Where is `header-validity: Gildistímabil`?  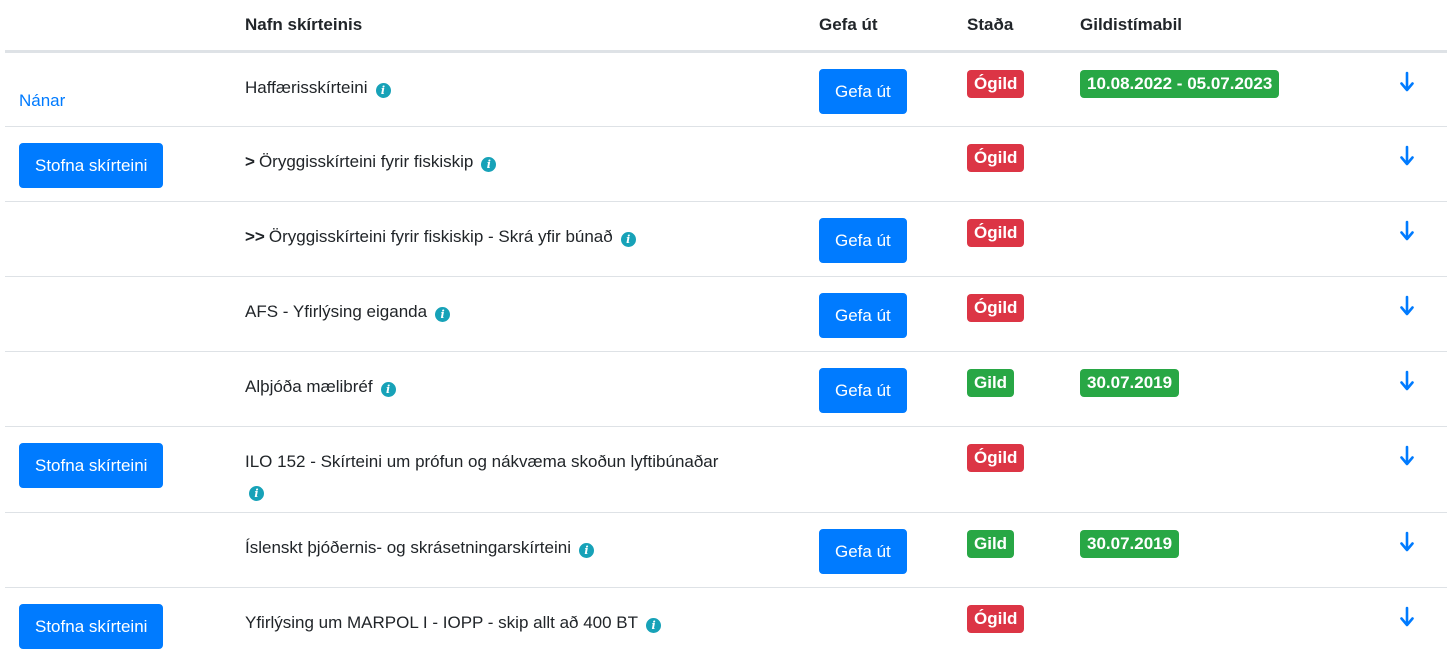
header-validity: Gildistímabil is located at coordinates (1216, 26).